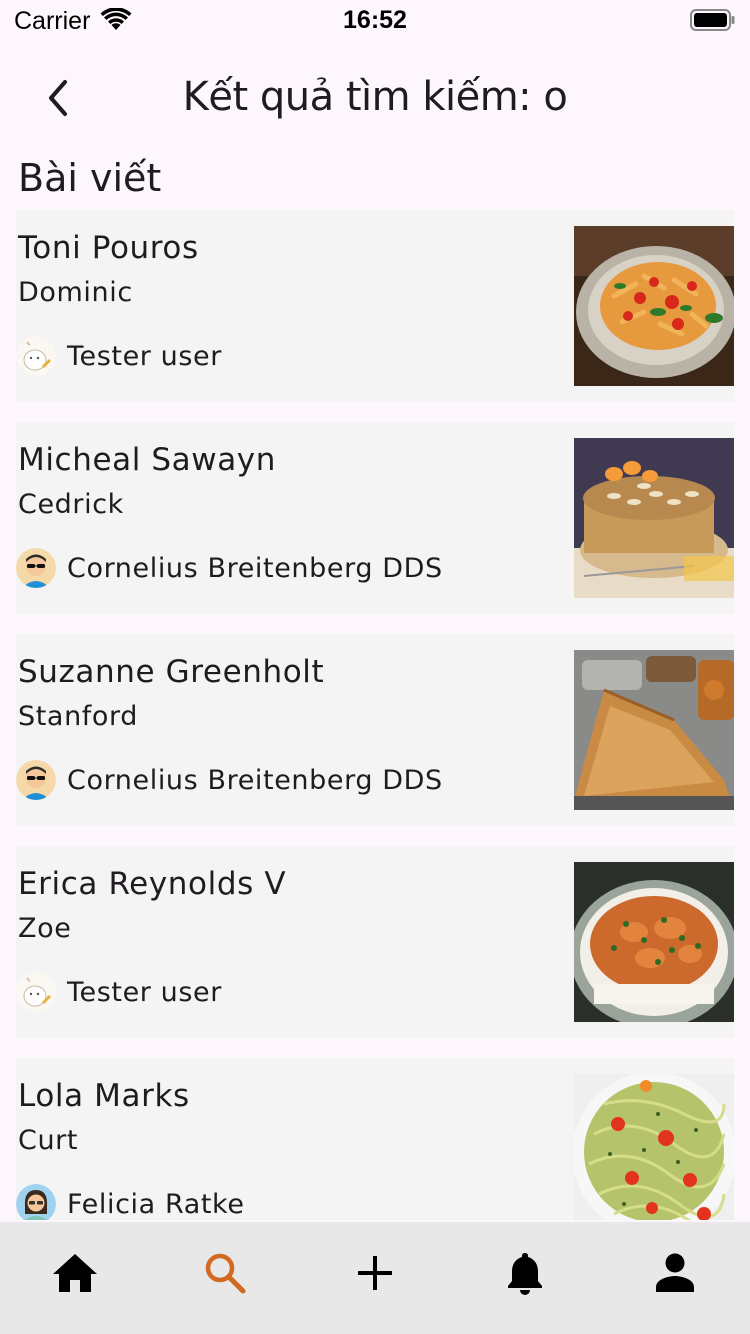 The height and width of the screenshot is (1334, 750). I want to click on post-subtitle: Stanford, so click(78, 716).